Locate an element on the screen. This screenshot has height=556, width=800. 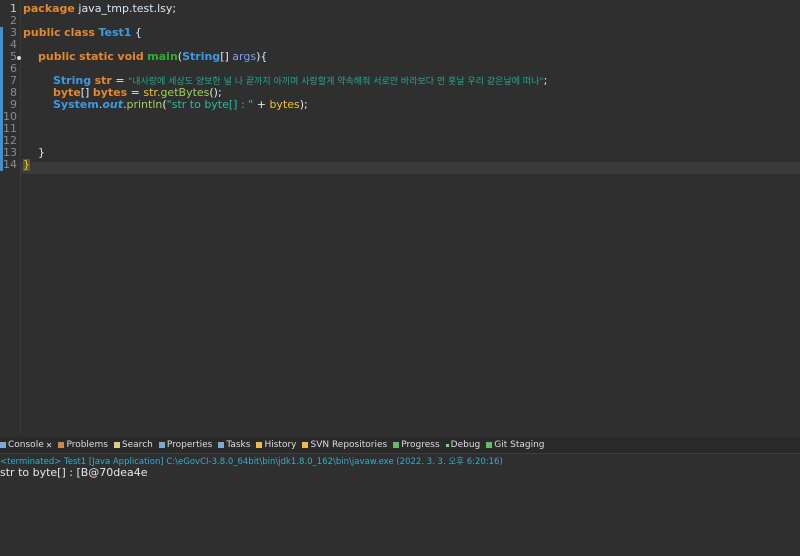
problems-icon is located at coordinates (61, 445).